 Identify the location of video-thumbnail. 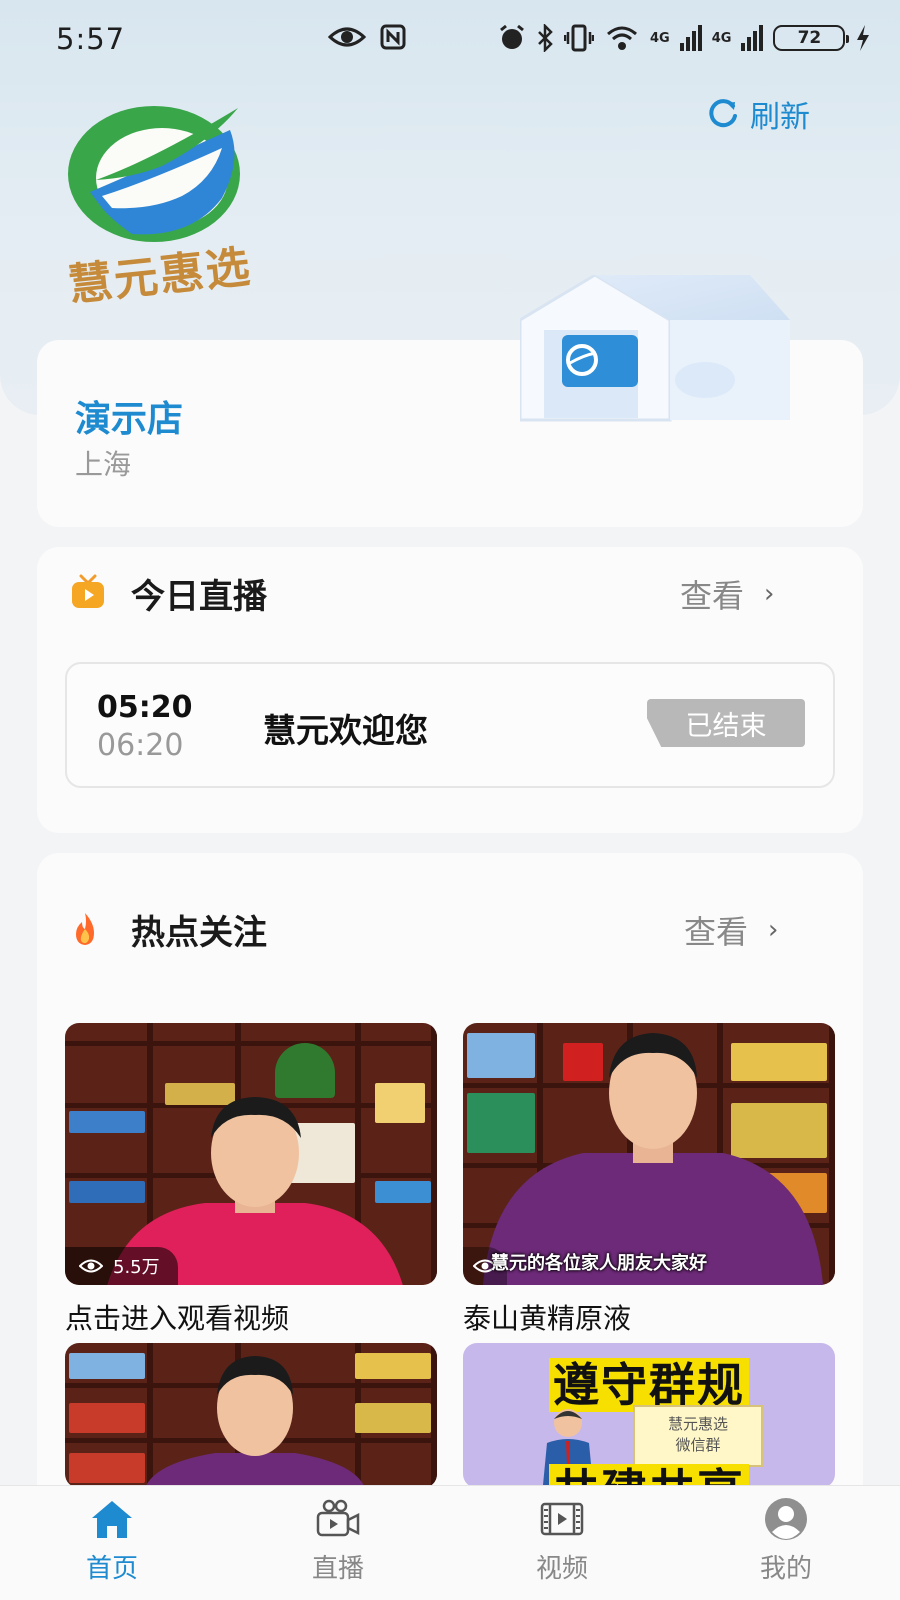
(251, 1415).